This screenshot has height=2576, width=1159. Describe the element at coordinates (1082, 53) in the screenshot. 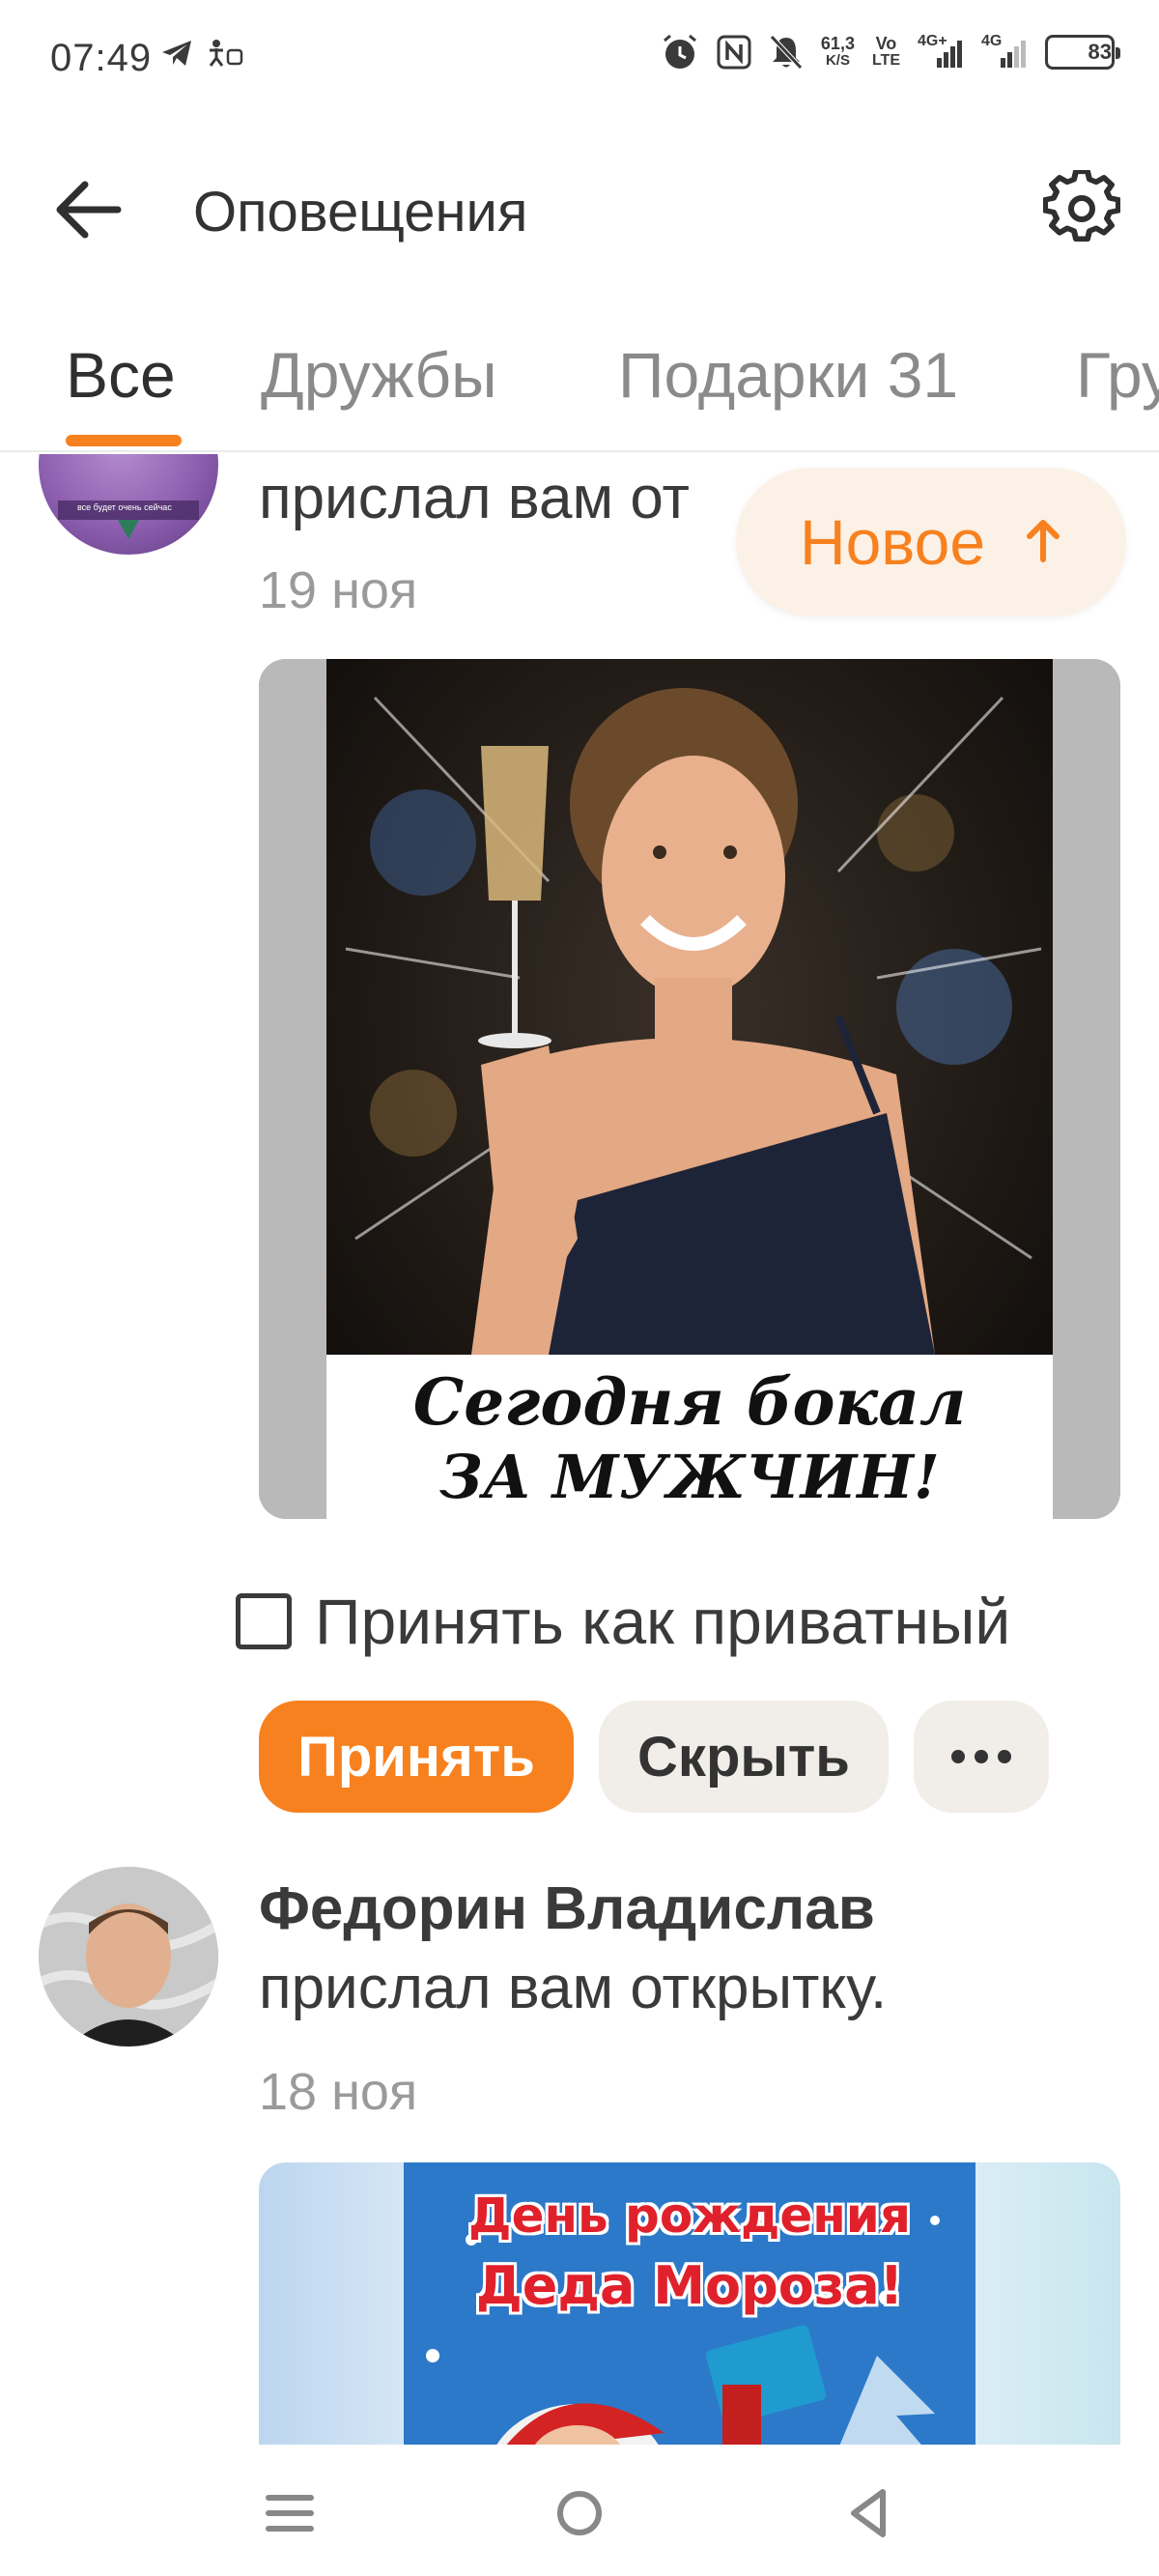

I see `battery-icon: 83` at that location.